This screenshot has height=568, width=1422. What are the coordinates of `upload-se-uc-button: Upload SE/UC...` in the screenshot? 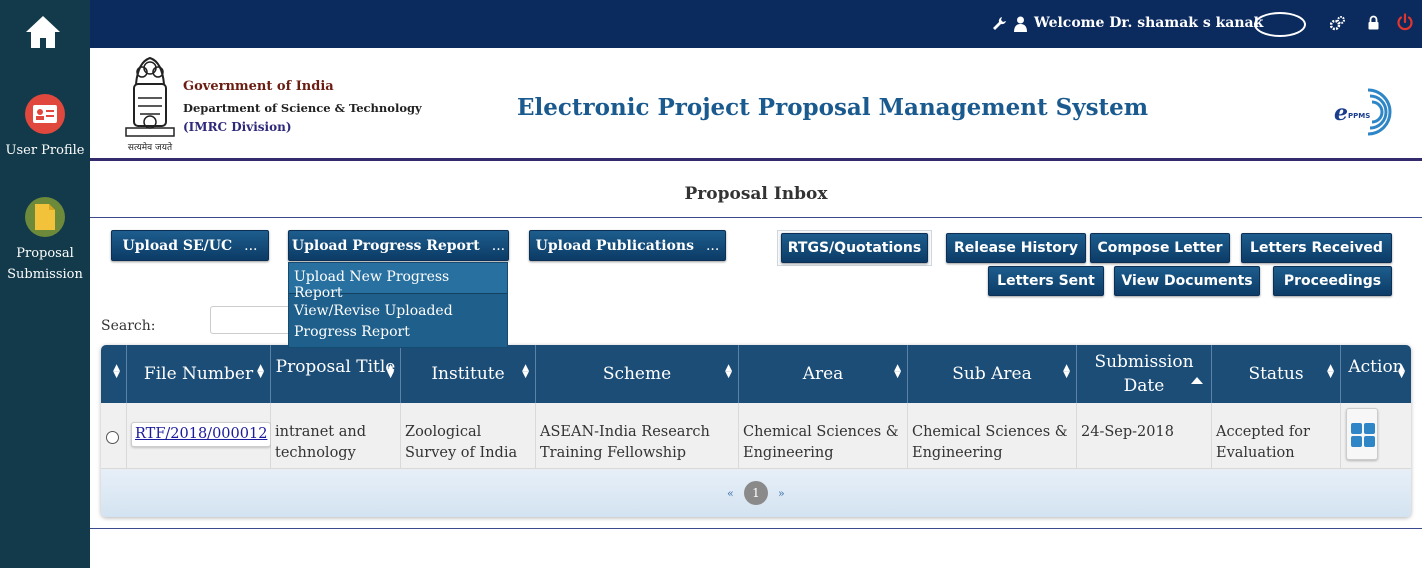 It's located at (190, 245).